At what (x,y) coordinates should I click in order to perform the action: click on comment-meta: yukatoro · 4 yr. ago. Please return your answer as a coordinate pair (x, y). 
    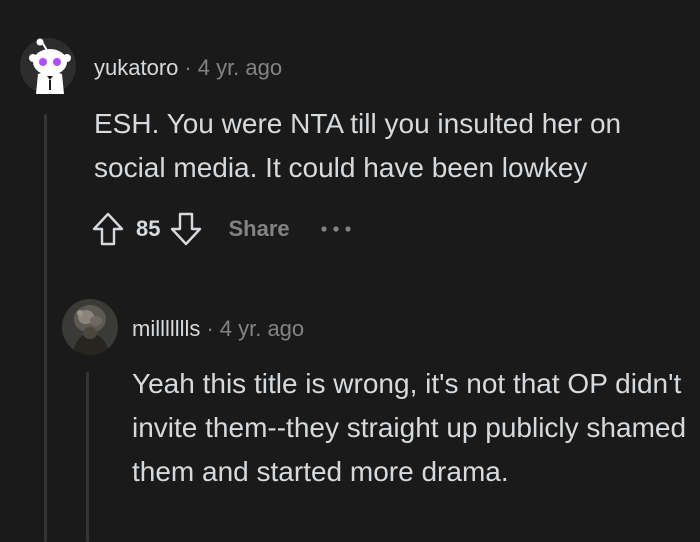
    Looking at the image, I should click on (188, 68).